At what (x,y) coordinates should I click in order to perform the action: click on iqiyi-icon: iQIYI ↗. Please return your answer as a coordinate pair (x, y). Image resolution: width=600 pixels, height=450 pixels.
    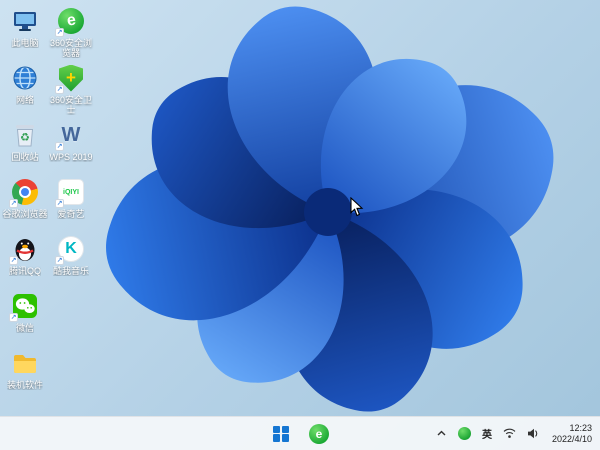
    Looking at the image, I should click on (70, 192).